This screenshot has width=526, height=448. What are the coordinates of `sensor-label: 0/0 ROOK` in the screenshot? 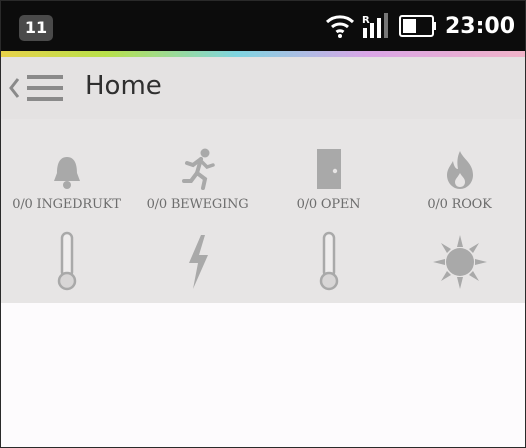 It's located at (459, 204).